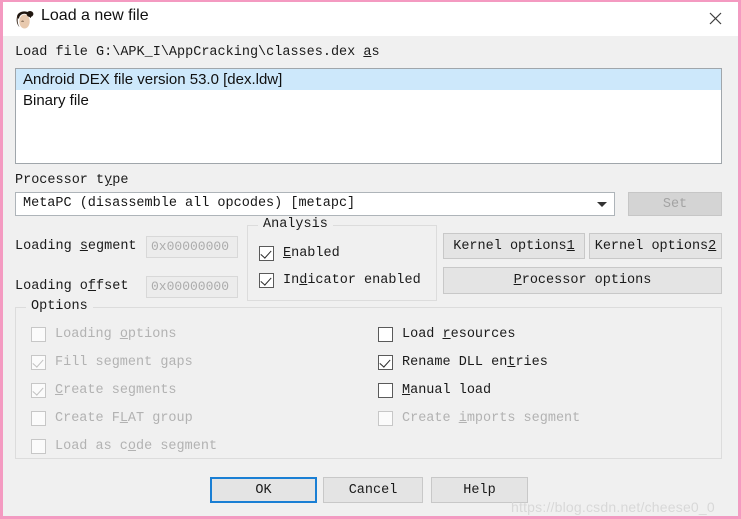  What do you see at coordinates (459, 334) in the screenshot?
I see `checkbox-label: Load resources` at bounding box center [459, 334].